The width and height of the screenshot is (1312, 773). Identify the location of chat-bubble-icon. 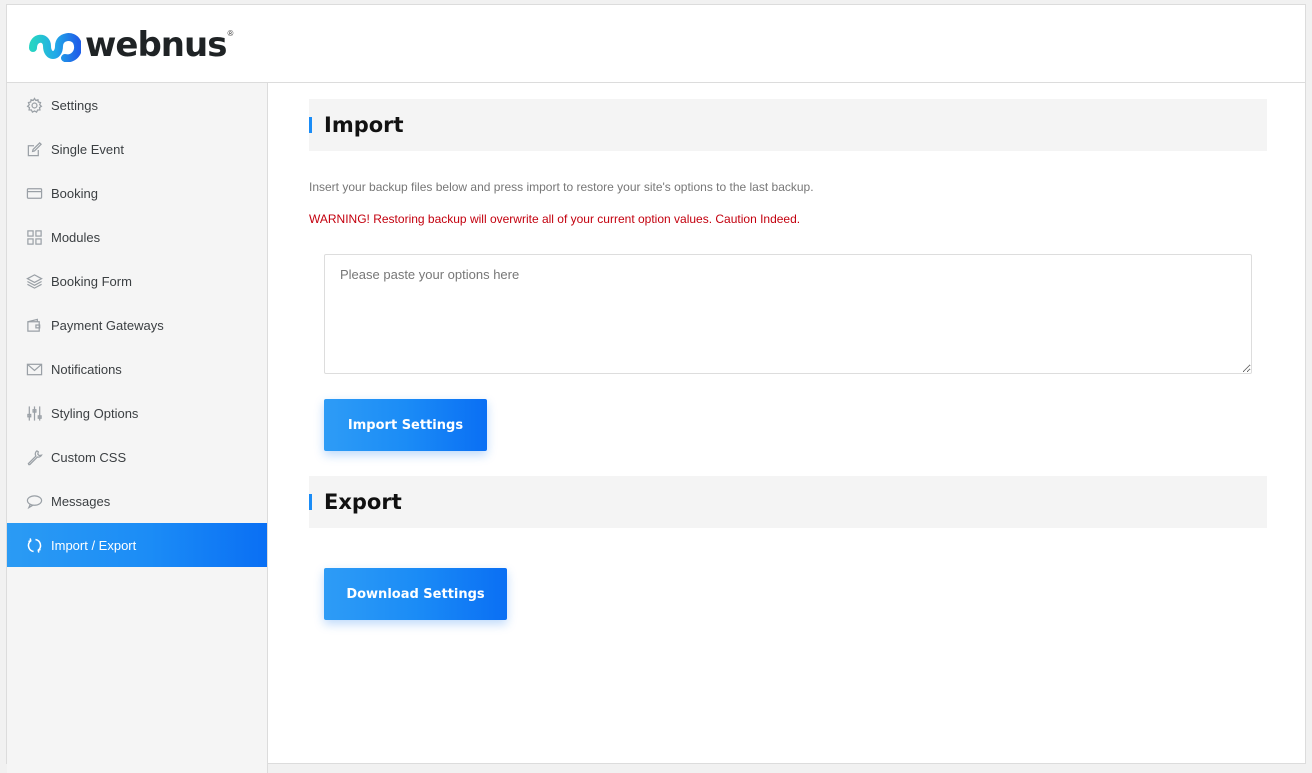
(34, 501).